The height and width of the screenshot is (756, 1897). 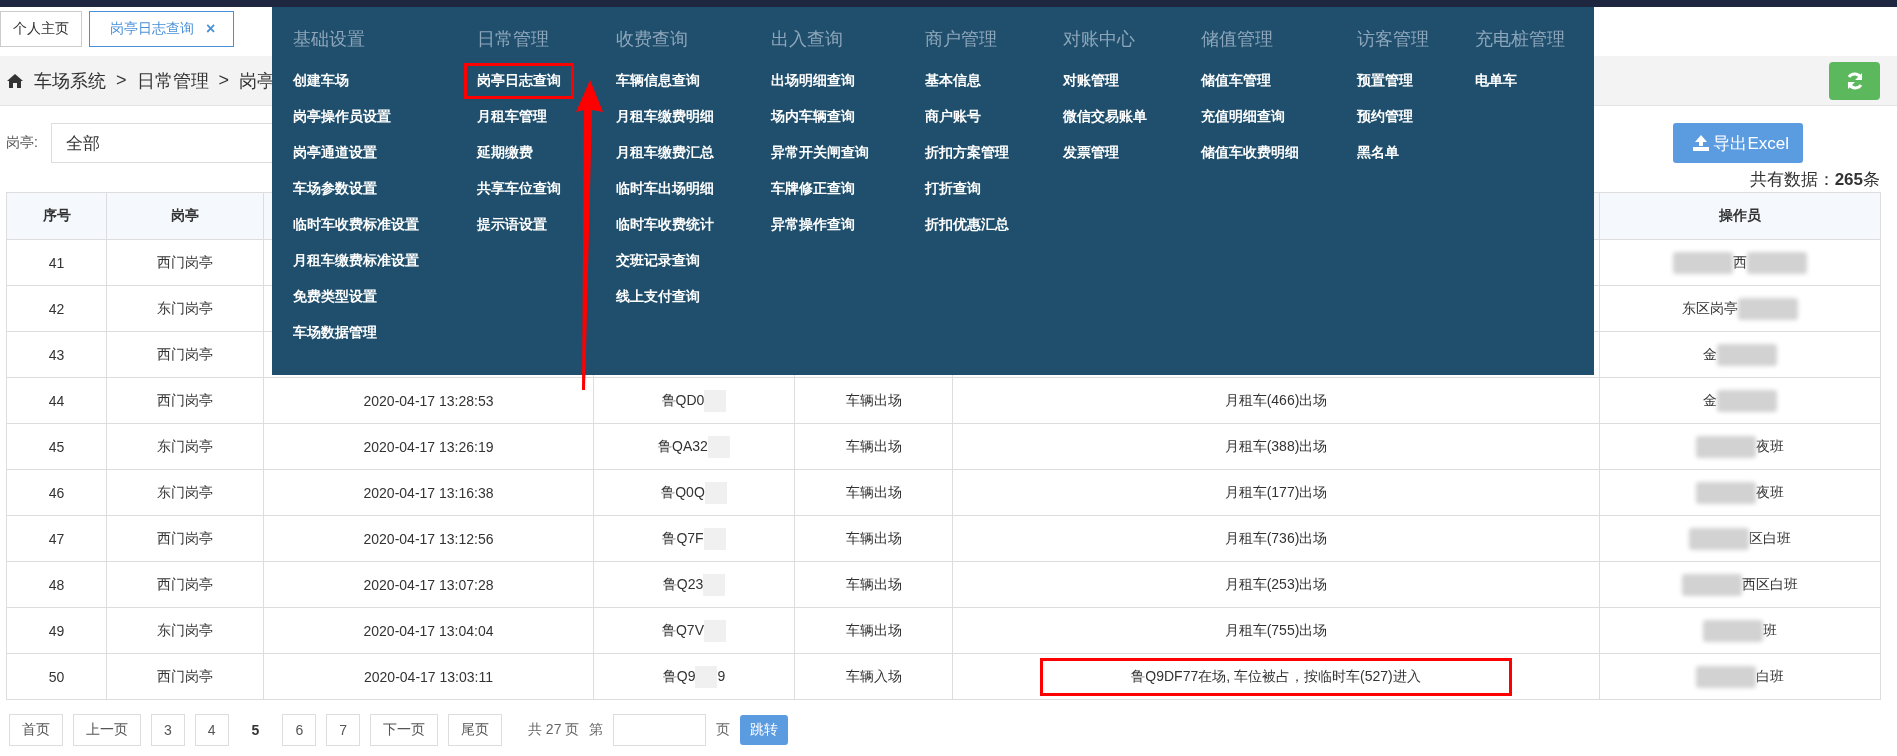 What do you see at coordinates (504, 153) in the screenshot?
I see `menu-item: 延期缴费` at bounding box center [504, 153].